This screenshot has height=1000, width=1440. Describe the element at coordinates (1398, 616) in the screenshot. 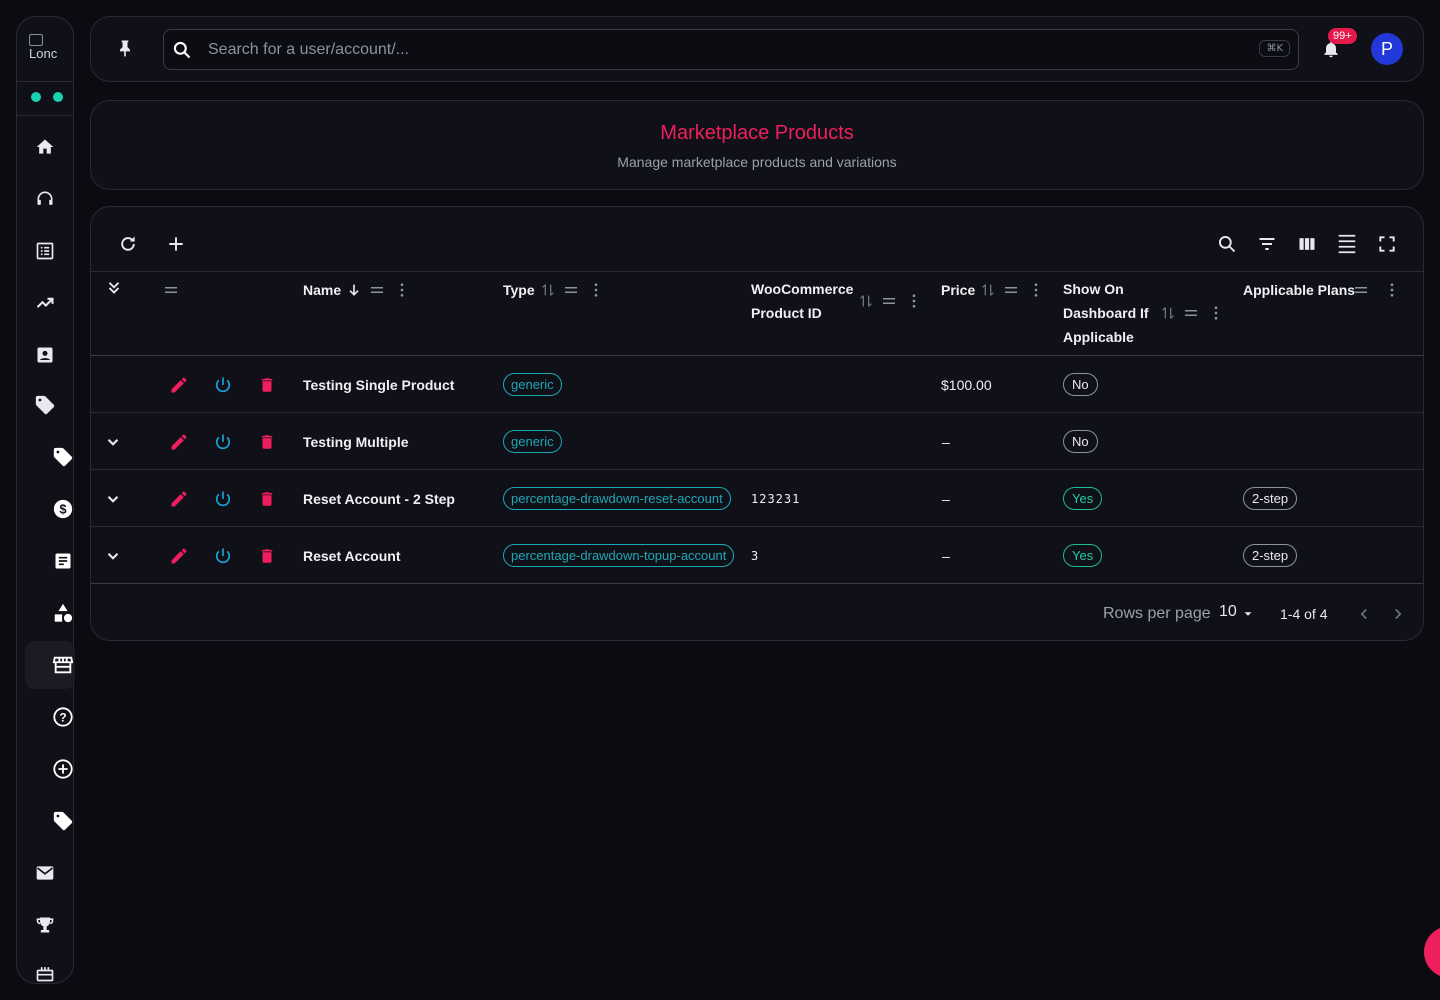

I see `chevron-right-icon` at that location.